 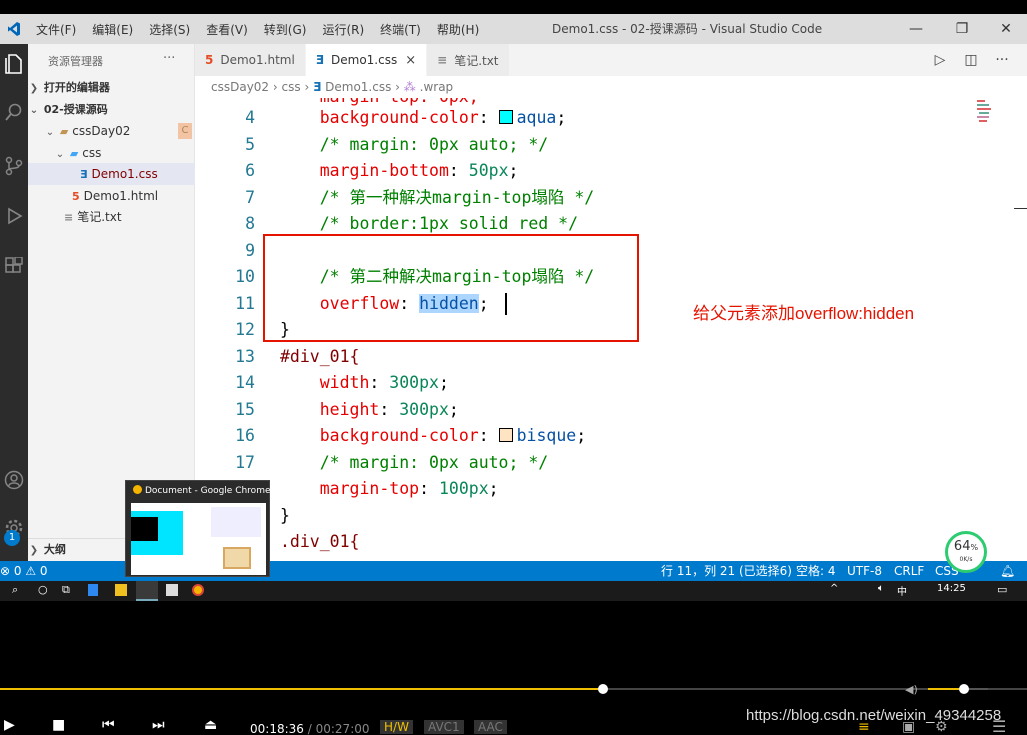 What do you see at coordinates (611, 87) in the screenshot?
I see `breadcrumb: cssDay02 › css › Ǝ Demo1.css › ⁂ .wrap` at bounding box center [611, 87].